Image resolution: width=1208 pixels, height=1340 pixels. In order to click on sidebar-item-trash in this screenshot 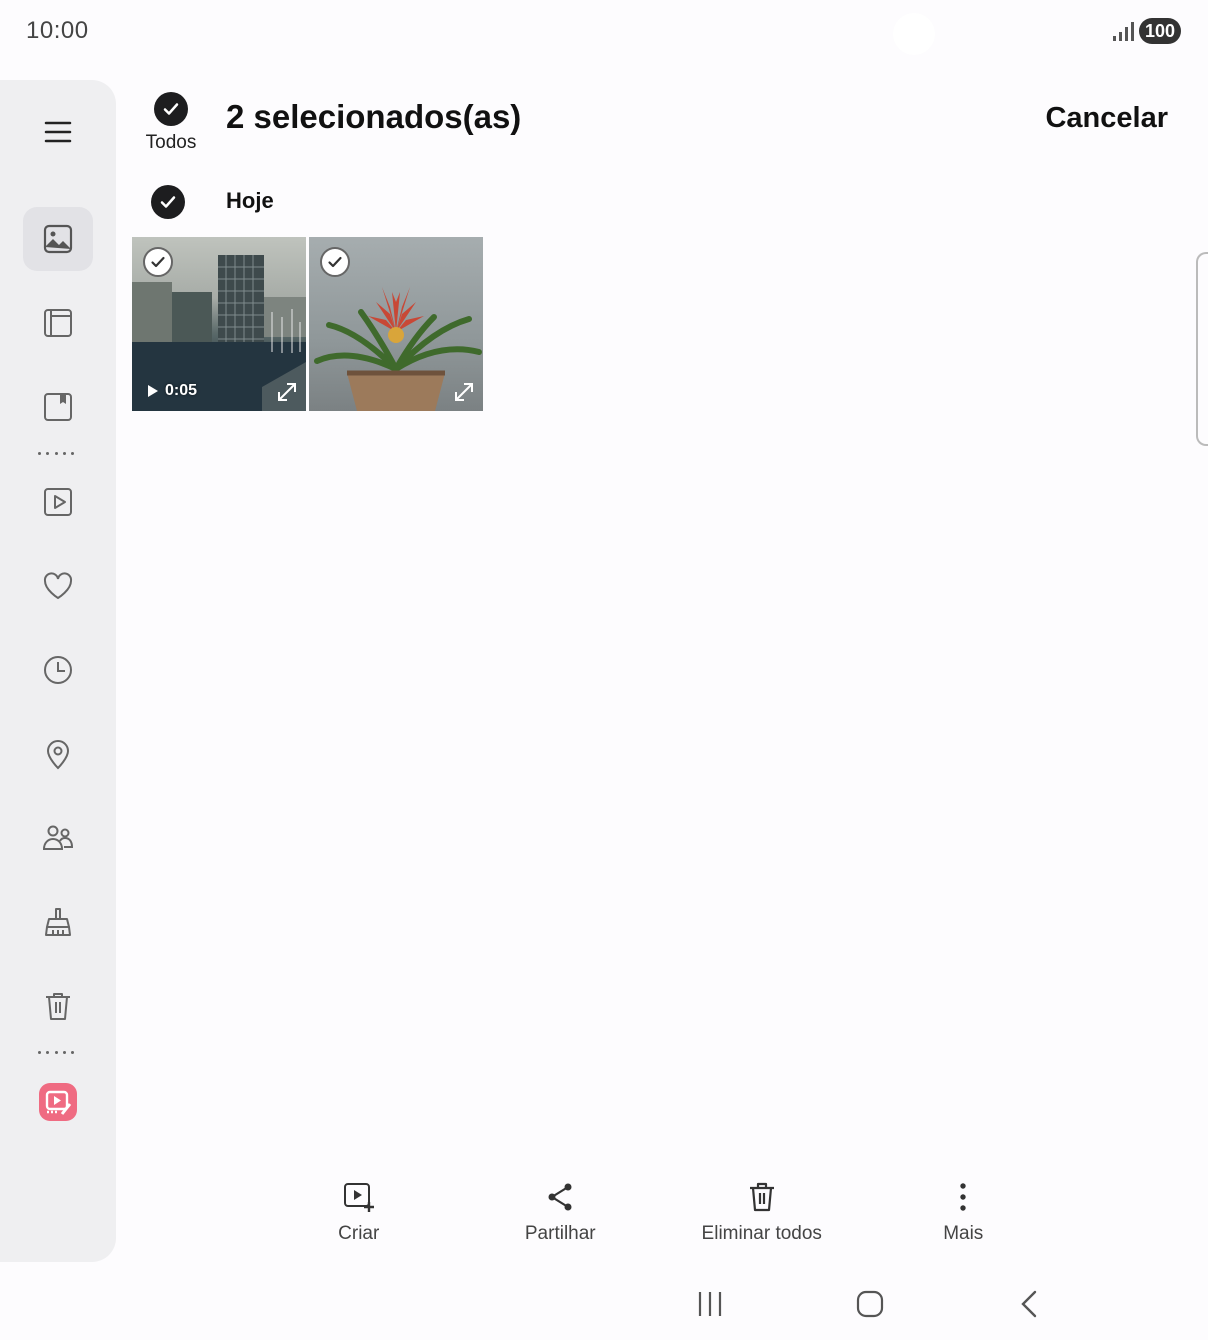, I will do `click(58, 1006)`.